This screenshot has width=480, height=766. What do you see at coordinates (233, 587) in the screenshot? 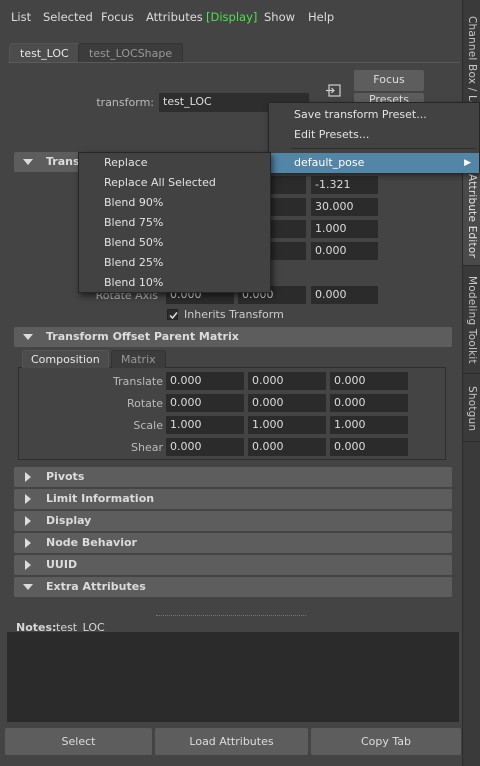
I see `section-extra-attributes: Extra Attributes` at bounding box center [233, 587].